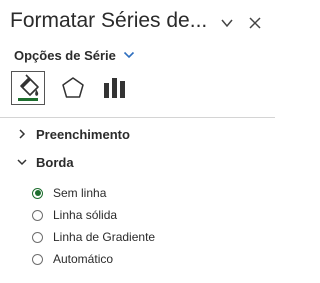 Image resolution: width=320 pixels, height=283 pixels. I want to click on radio-gradient-line: Linha de Gradiente, so click(93, 237).